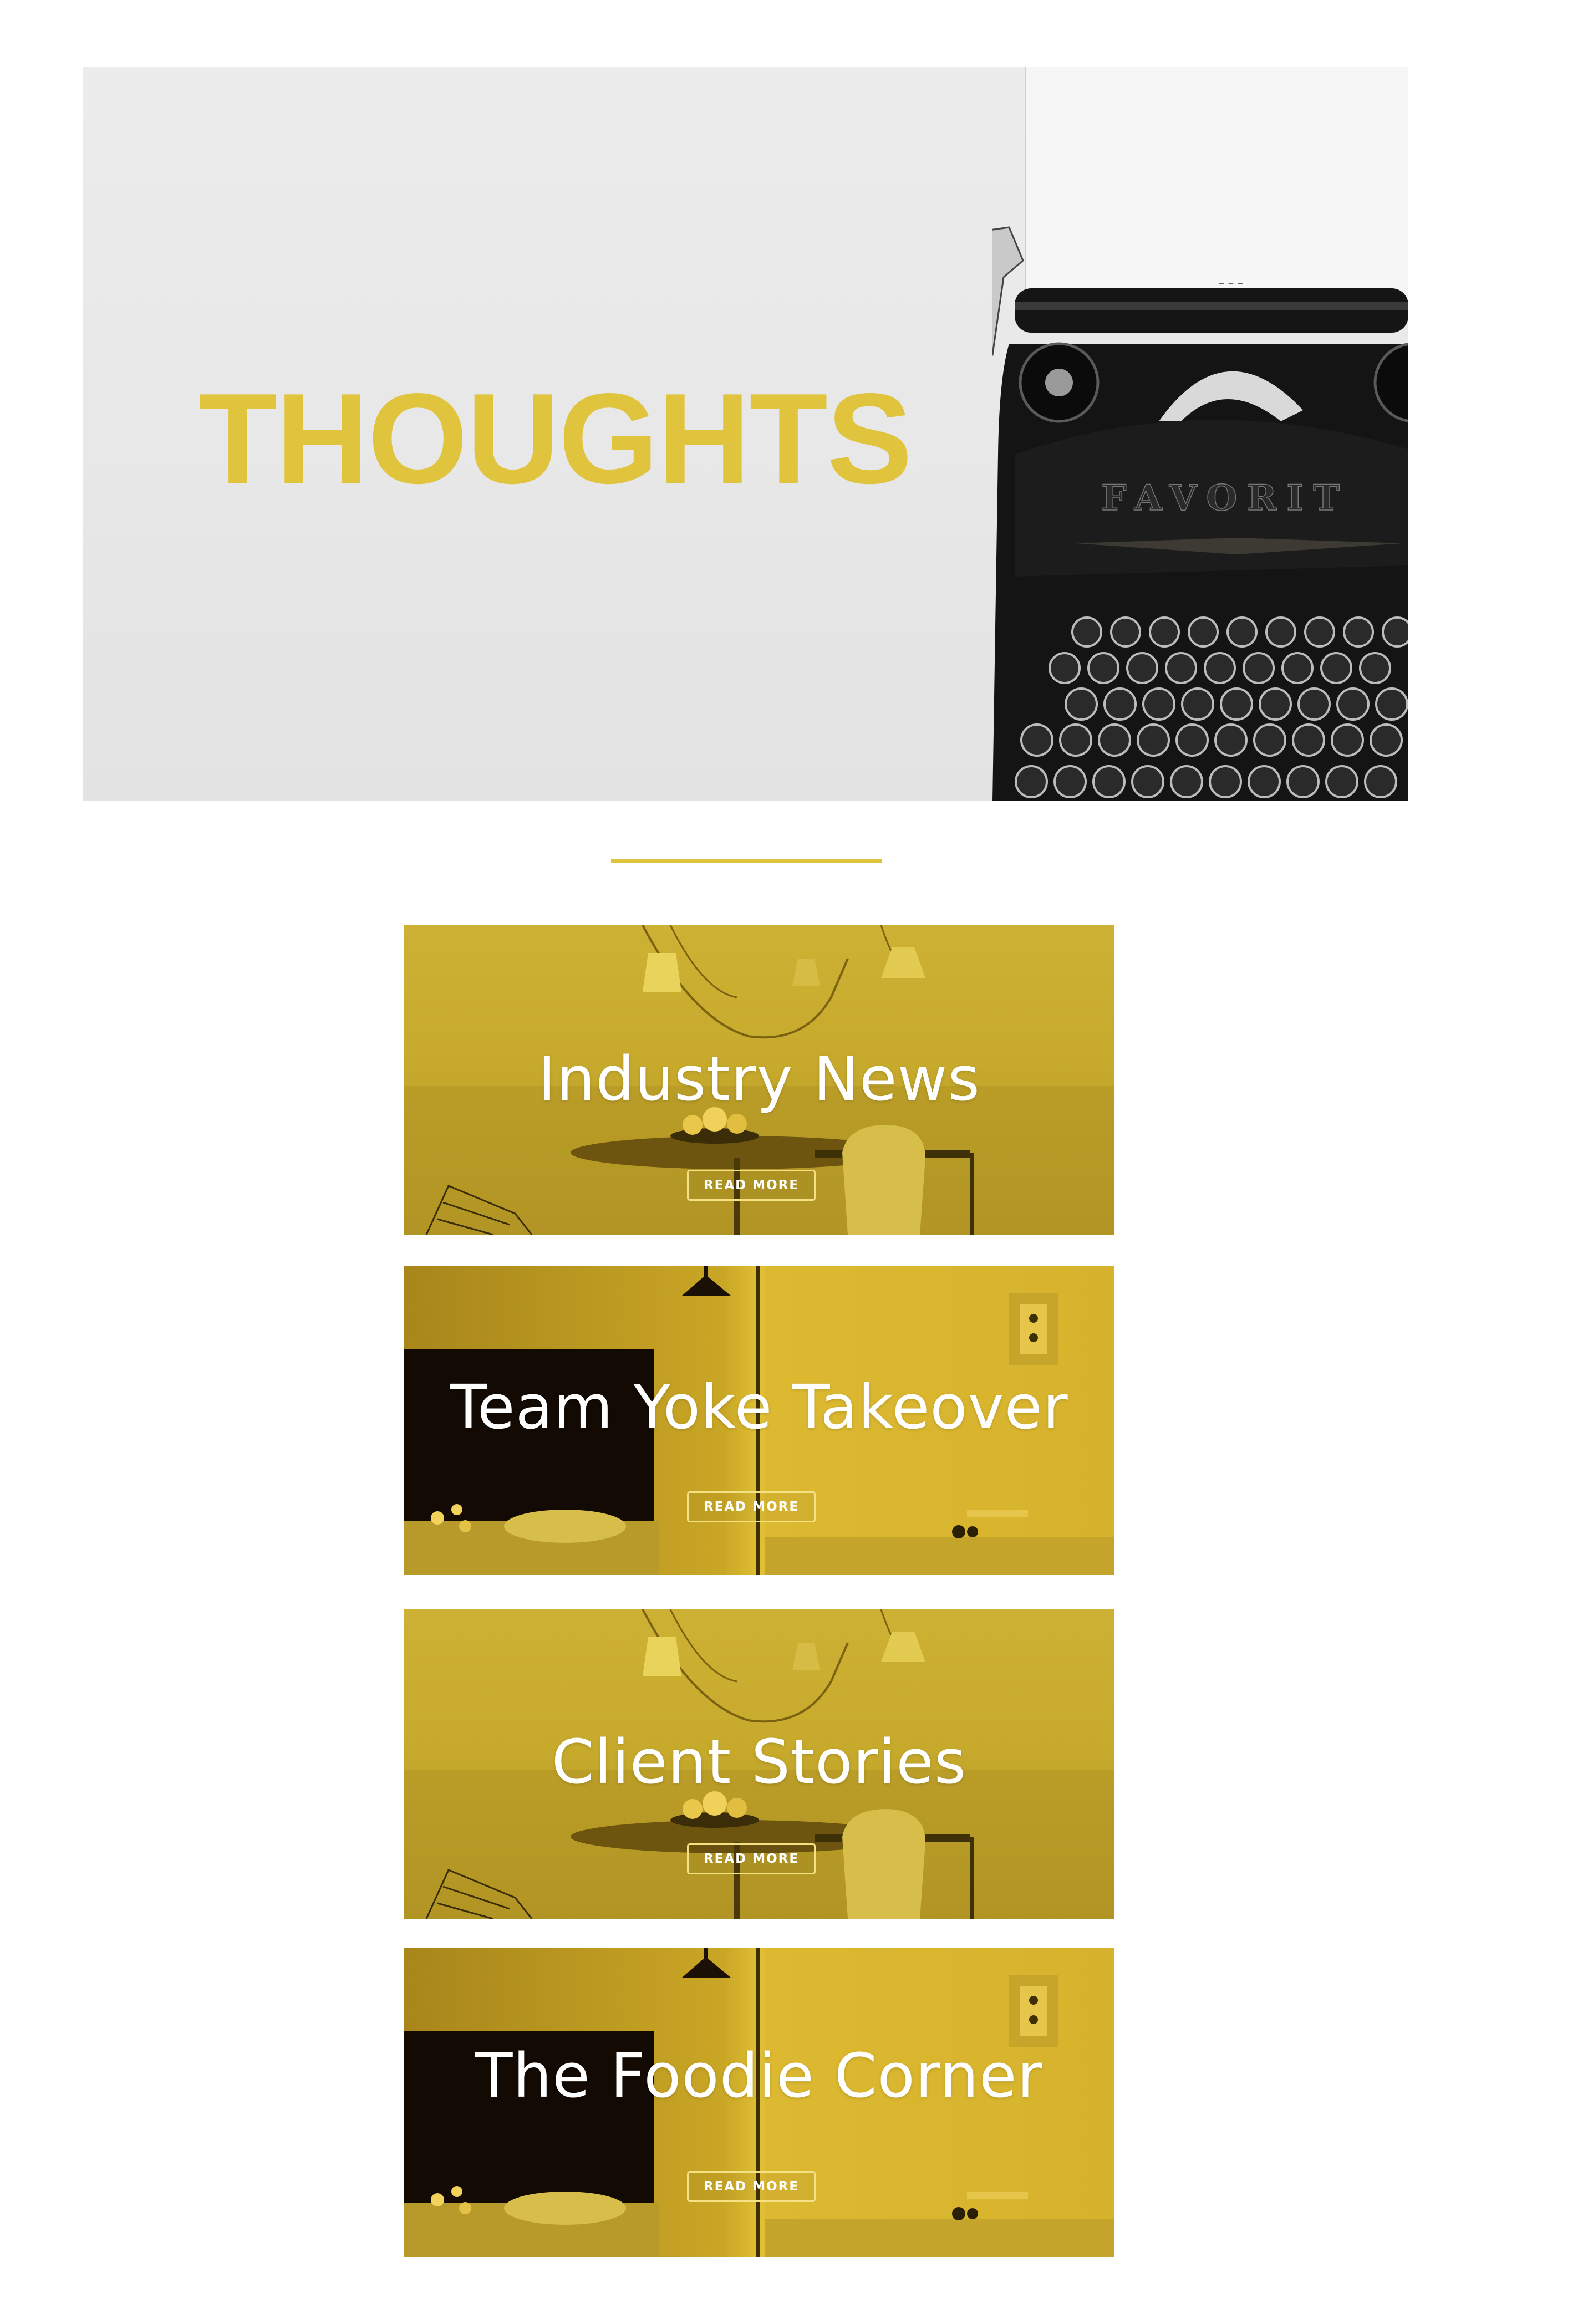 The width and height of the screenshot is (1588, 2324). Describe the element at coordinates (1200, 434) in the screenshot. I see `typewriter-image: — — — FAVORIT` at that location.